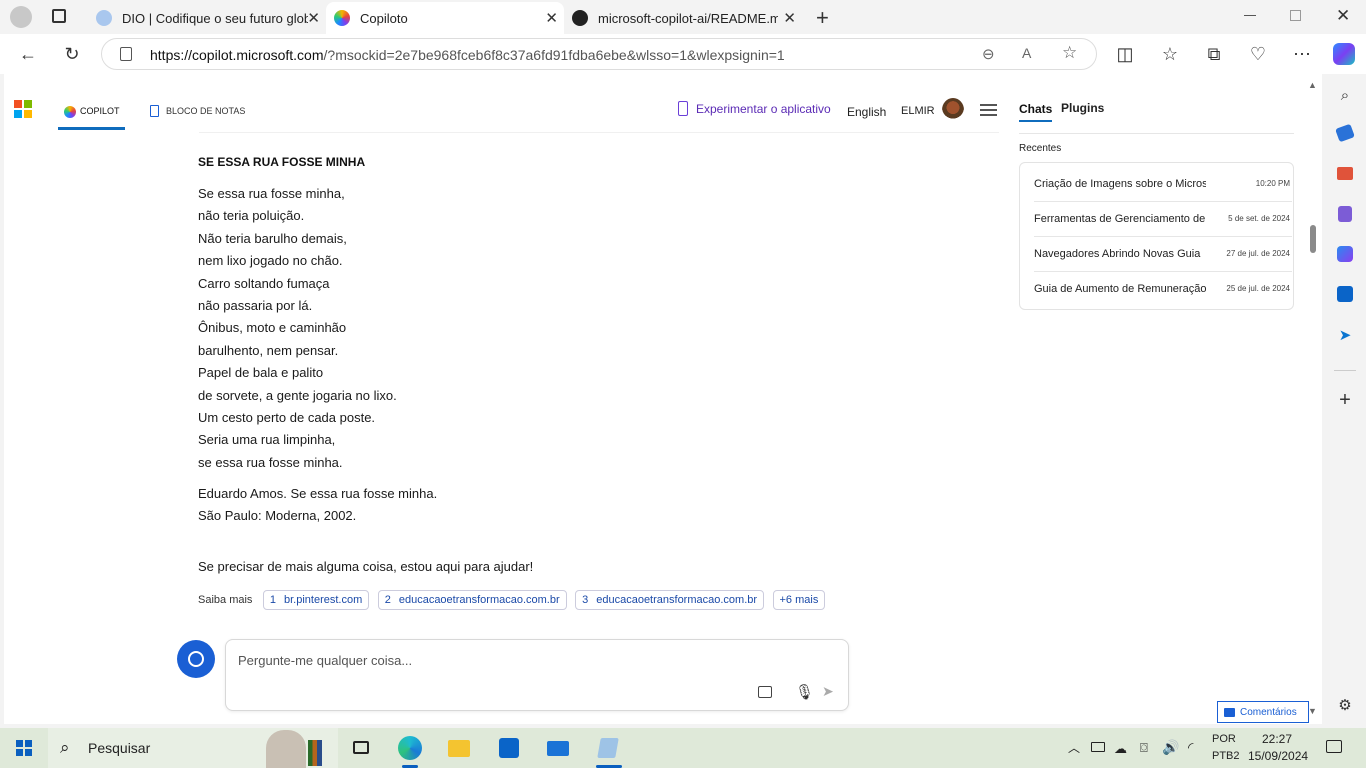 The width and height of the screenshot is (1366, 768). Describe the element at coordinates (1345, 216) in the screenshot. I see `games-icon` at that location.